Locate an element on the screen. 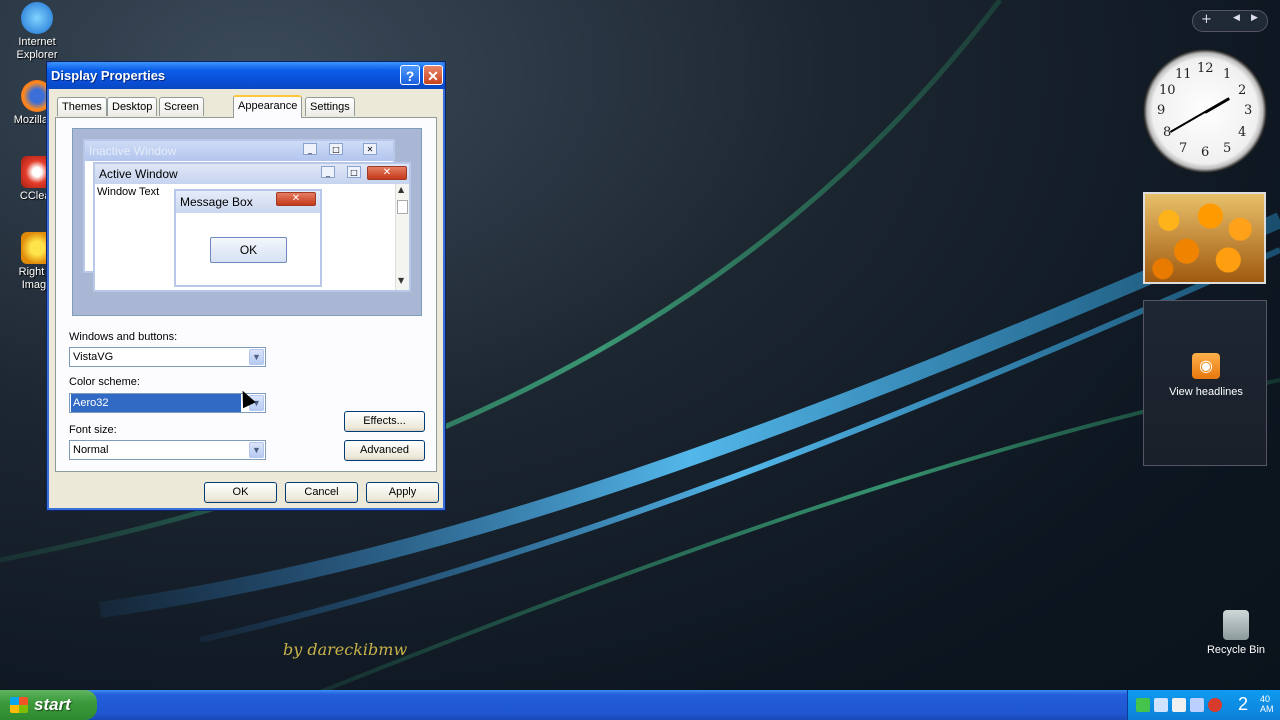 Image resolution: width=1280 pixels, height=720 pixels. clock-number: 7 is located at coordinates (1183, 148).